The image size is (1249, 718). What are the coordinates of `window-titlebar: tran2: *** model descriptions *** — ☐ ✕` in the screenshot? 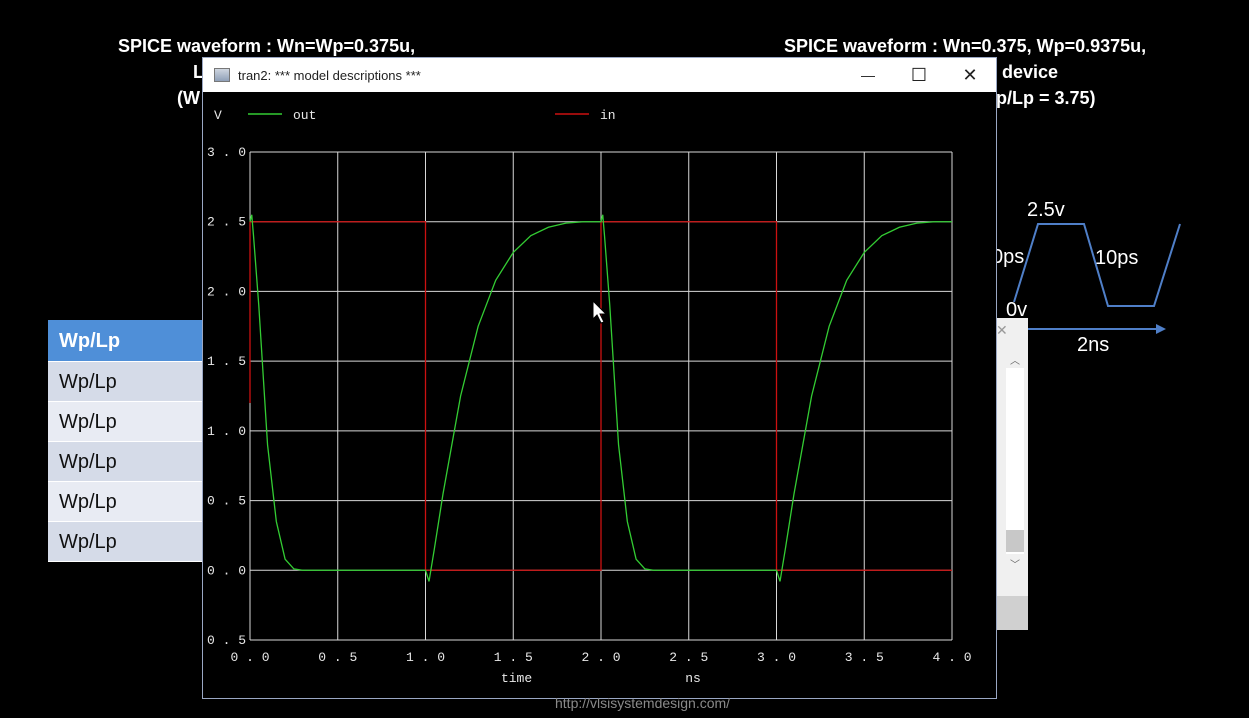 It's located at (599, 75).